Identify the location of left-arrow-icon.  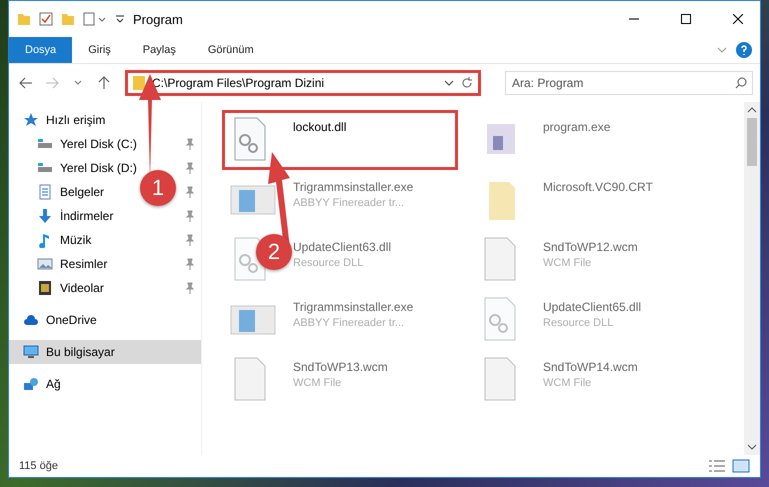
(26, 83).